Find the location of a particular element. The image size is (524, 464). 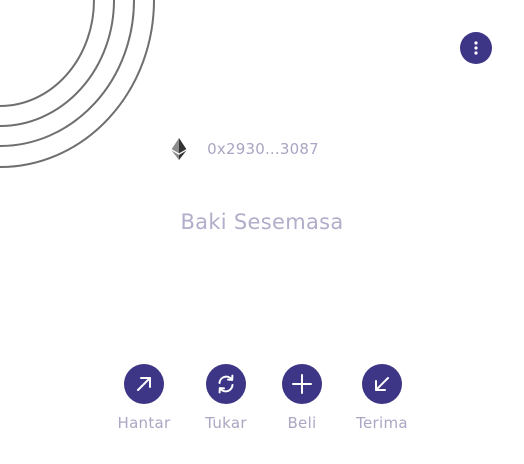

more-vertical-icon is located at coordinates (476, 48).